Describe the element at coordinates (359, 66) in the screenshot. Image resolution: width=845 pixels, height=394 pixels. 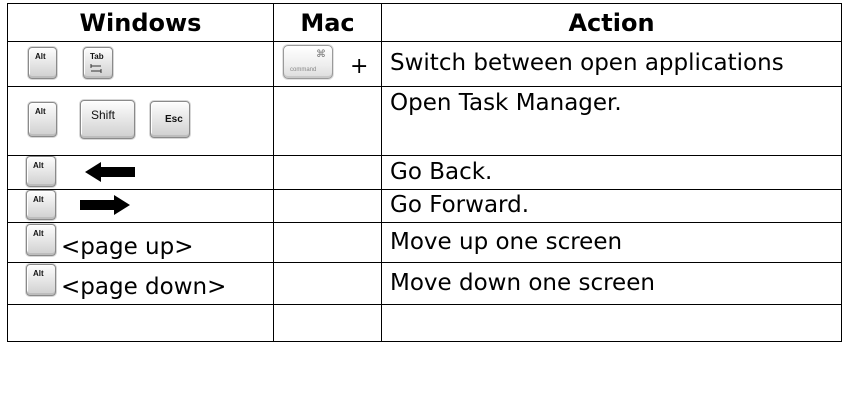
I see `plus-sign: +` at that location.